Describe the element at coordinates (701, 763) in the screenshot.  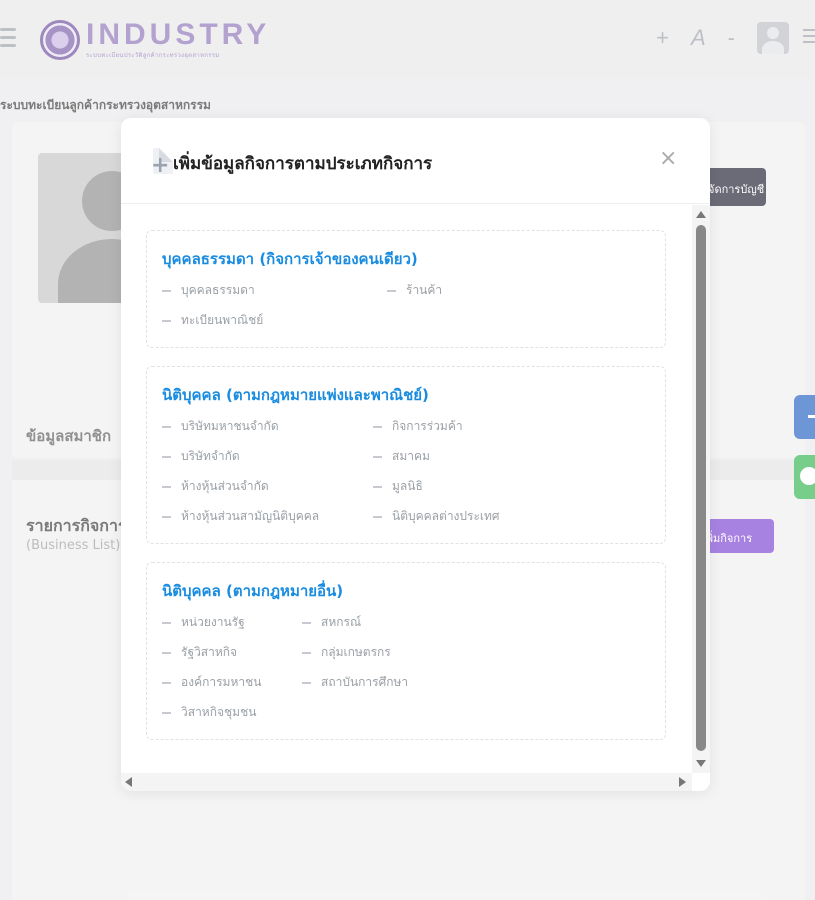
I see `scroll-down-icon` at that location.